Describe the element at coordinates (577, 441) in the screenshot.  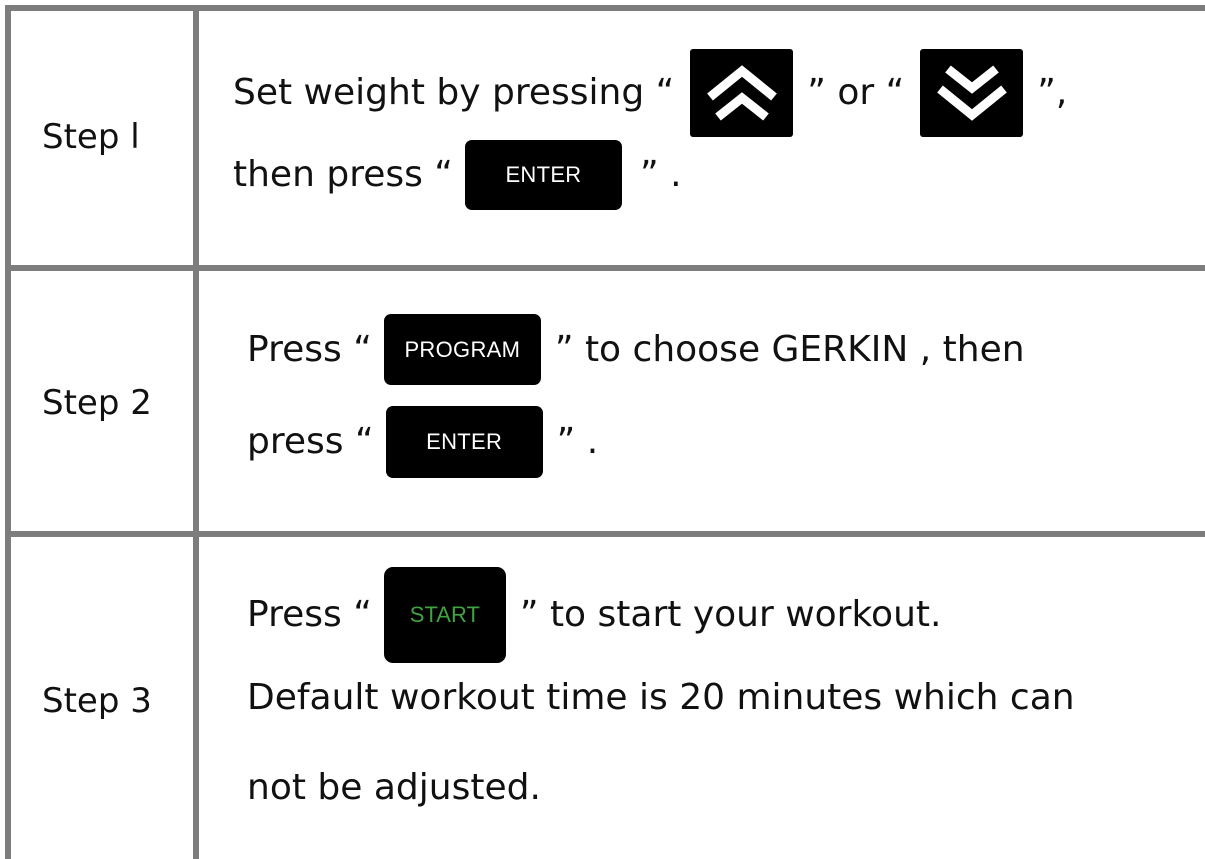
I see `step-2-line-2-post: ” .` at that location.